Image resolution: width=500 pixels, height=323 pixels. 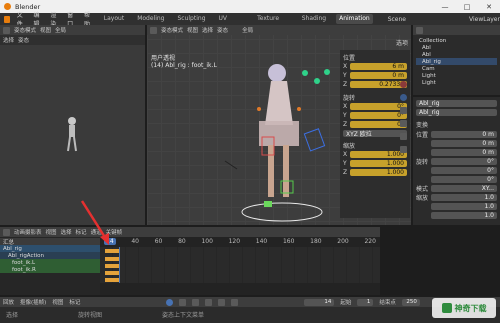 What do you see at coordinates (464, 206) in the screenshot?
I see `scale-y-field: 1.0` at bounding box center [464, 206].